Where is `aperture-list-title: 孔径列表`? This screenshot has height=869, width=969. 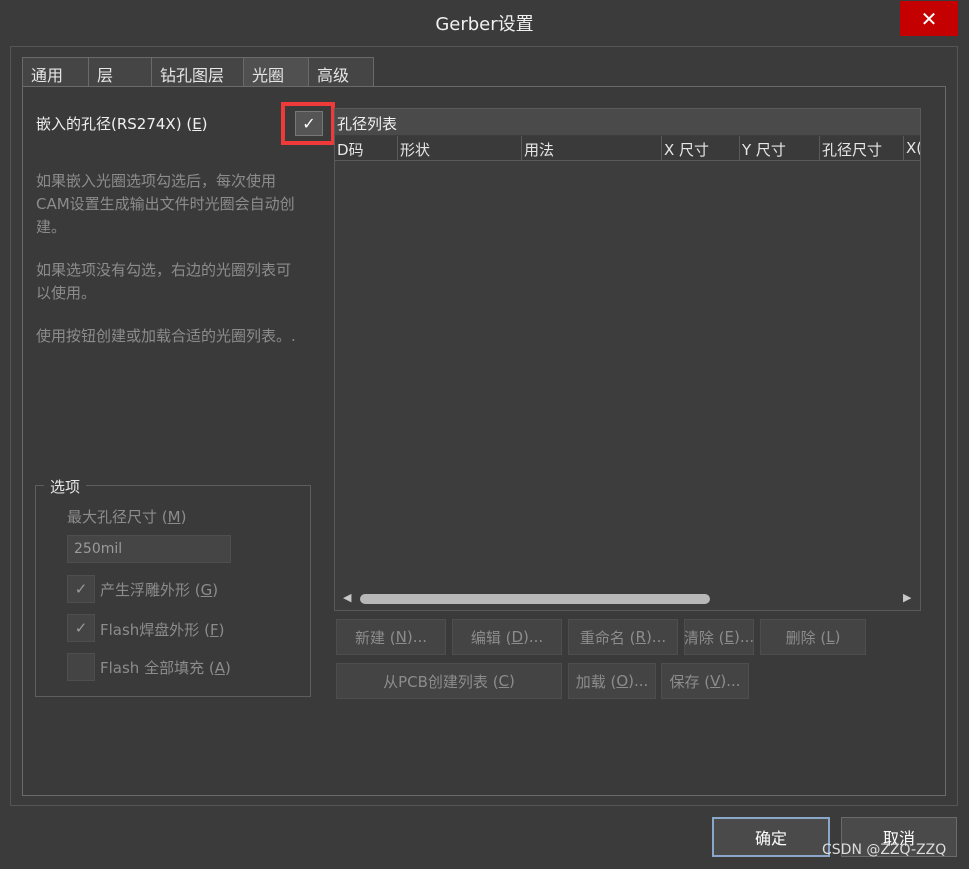 aperture-list-title: 孔径列表 is located at coordinates (627, 122).